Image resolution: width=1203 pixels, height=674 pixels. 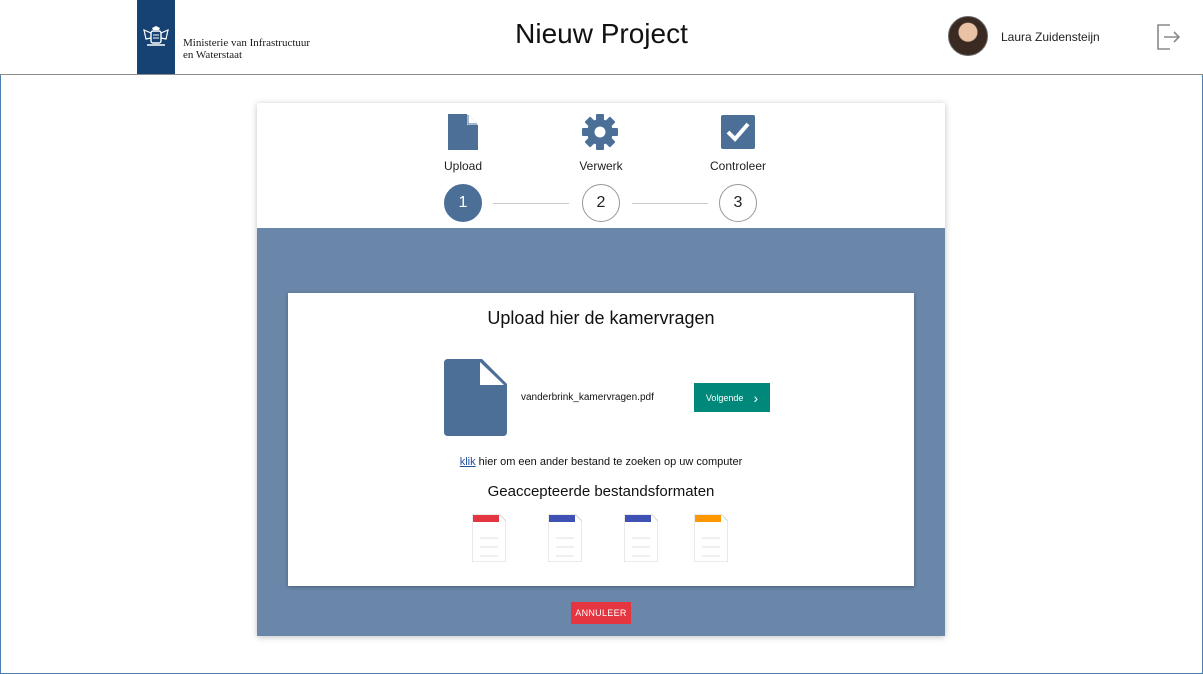 I want to click on step-label-controleer: Controleer, so click(x=738, y=166).